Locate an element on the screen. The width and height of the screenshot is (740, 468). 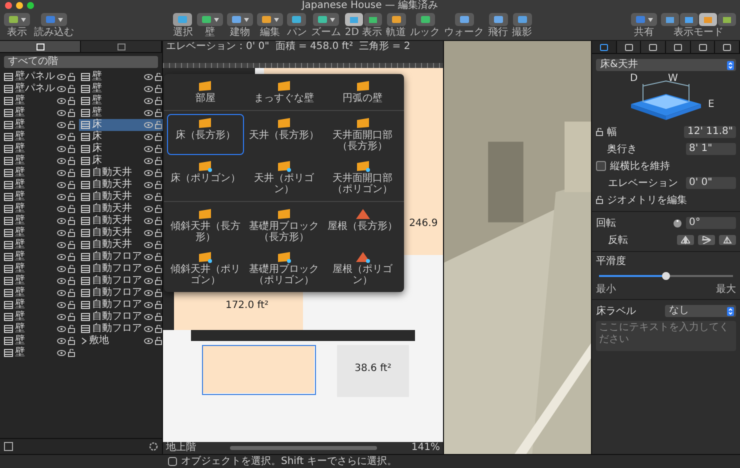
tool-menu-item: まっすぐな壁 is located at coordinates (284, 92).